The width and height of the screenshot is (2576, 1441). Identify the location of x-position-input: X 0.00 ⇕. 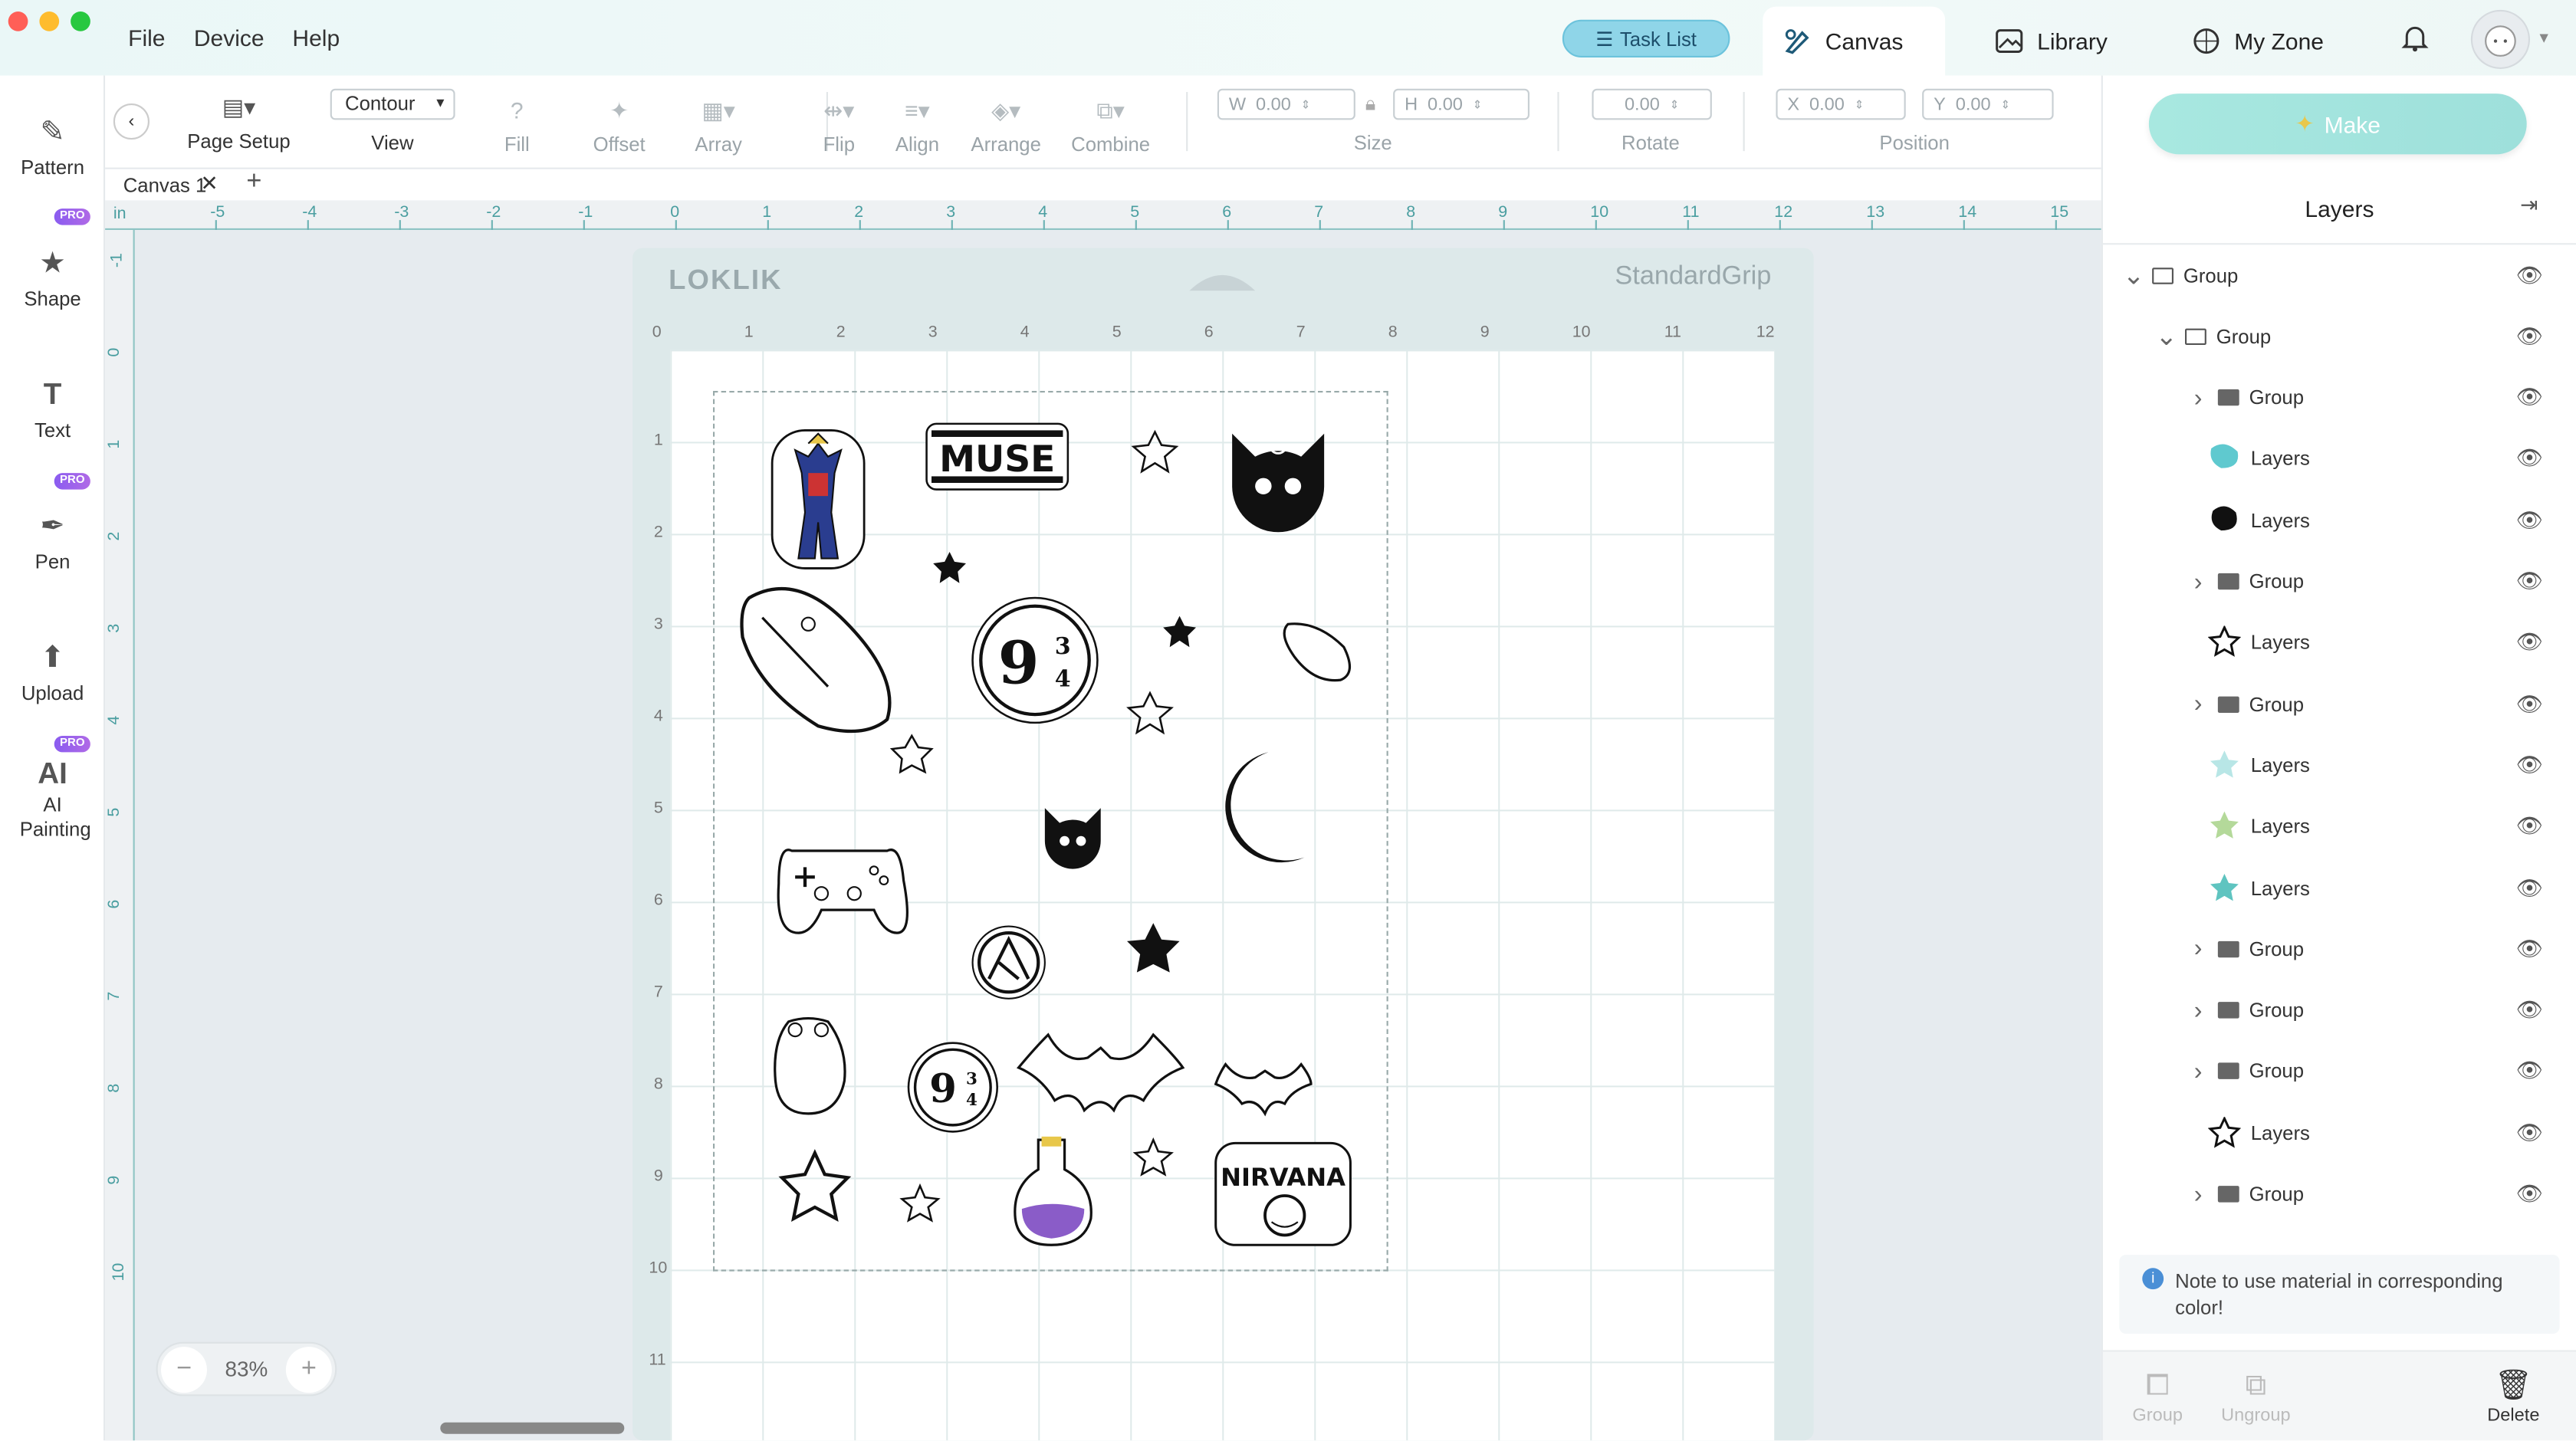
(1841, 104).